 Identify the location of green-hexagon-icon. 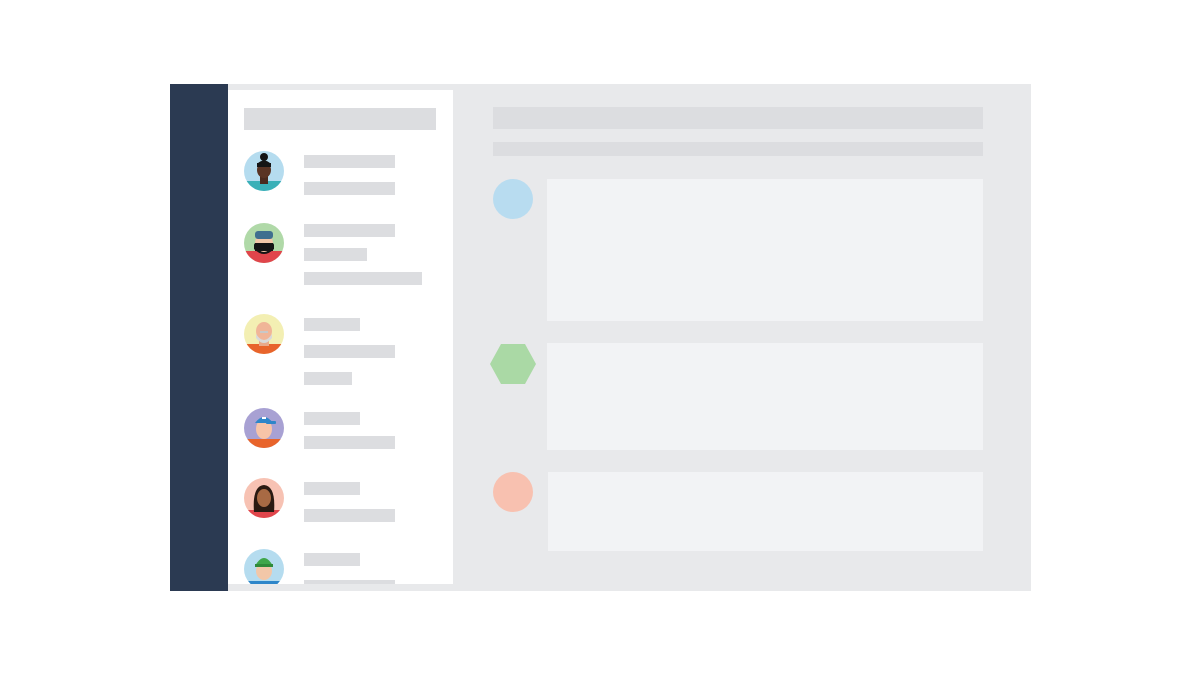
(513, 364).